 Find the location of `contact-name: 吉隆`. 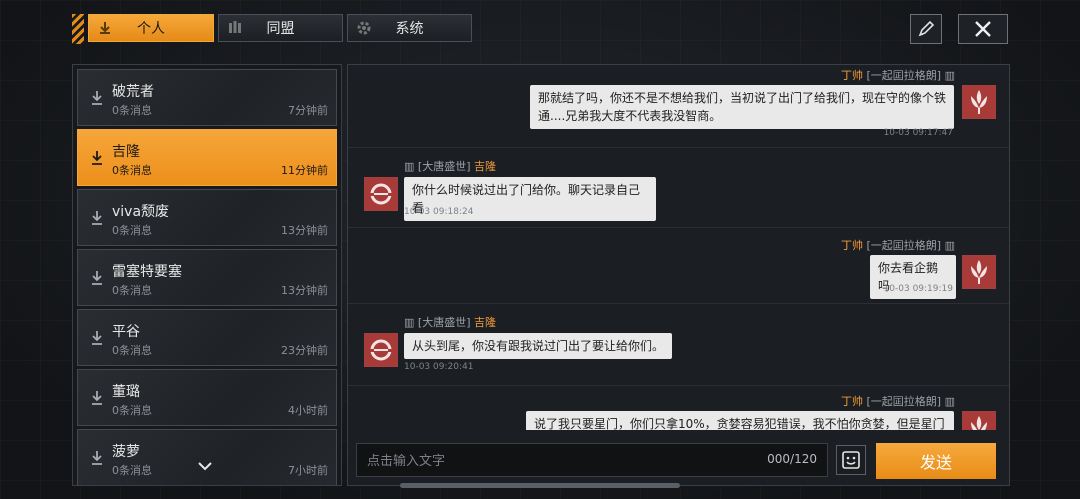

contact-name: 吉隆 is located at coordinates (126, 152).